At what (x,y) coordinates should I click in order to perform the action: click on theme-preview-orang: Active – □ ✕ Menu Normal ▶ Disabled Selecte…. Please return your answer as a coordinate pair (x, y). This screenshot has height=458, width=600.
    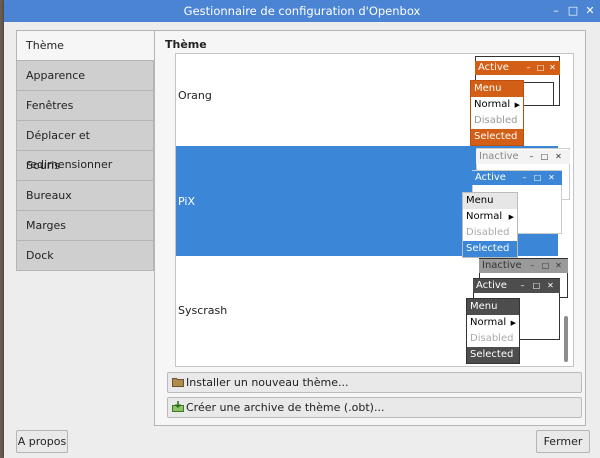
    Looking at the image, I should click on (511, 101).